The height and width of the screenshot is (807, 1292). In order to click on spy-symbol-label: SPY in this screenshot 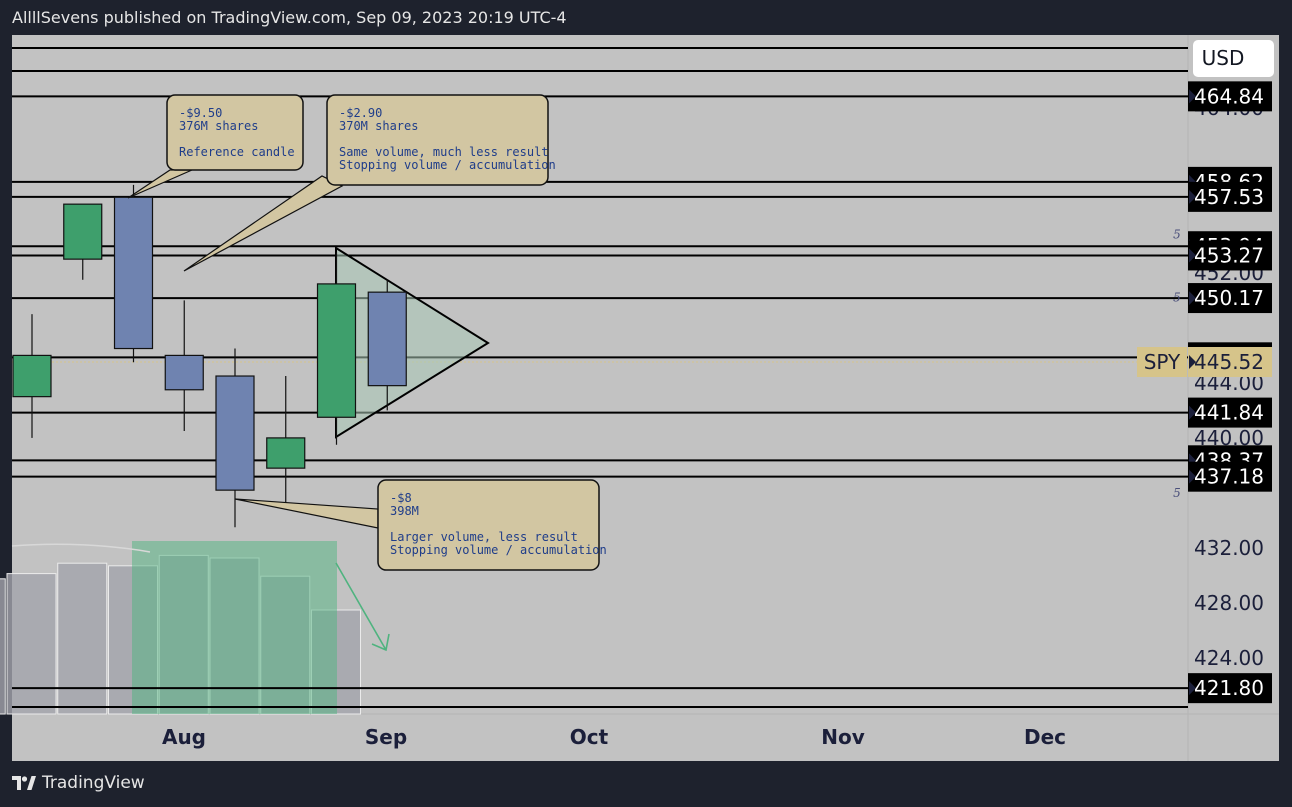, I will do `click(1162, 362)`.